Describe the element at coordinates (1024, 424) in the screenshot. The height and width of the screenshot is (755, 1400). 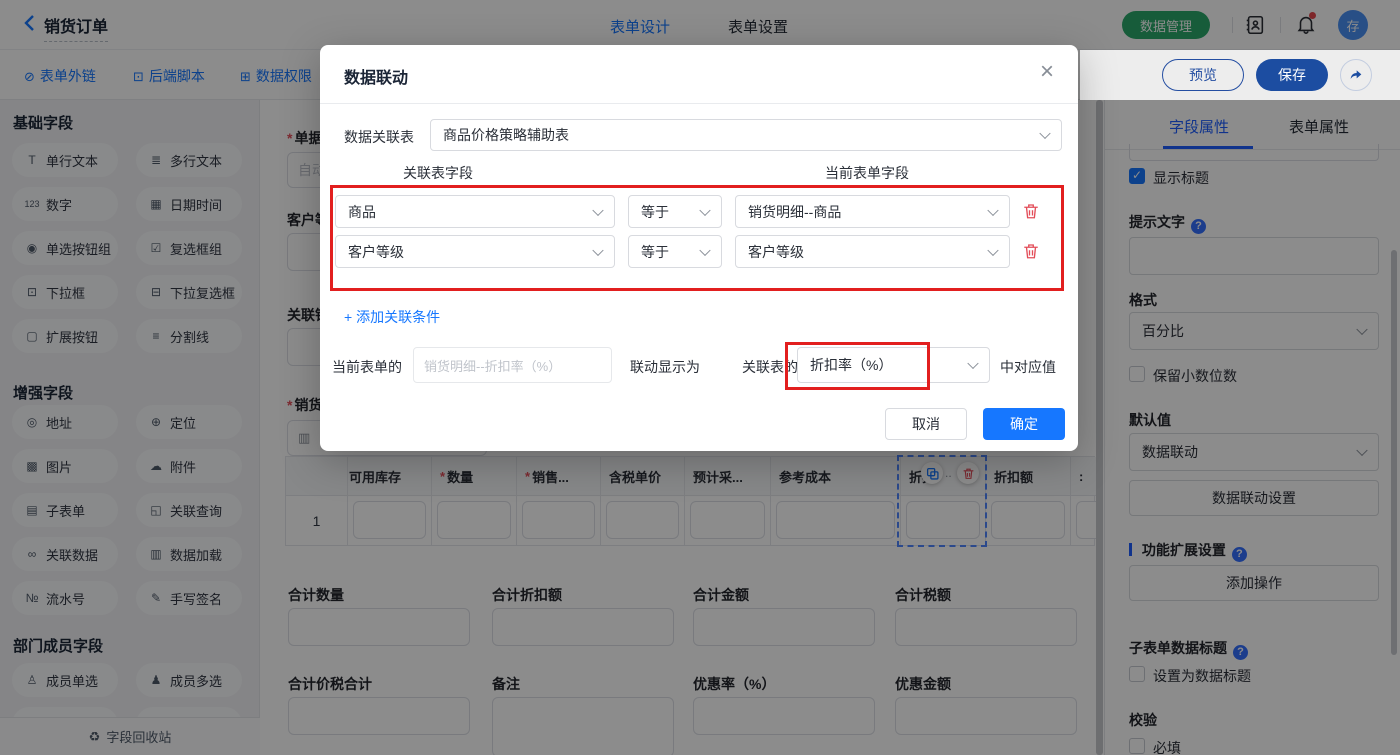
I see `confirm-button: 确定` at that location.